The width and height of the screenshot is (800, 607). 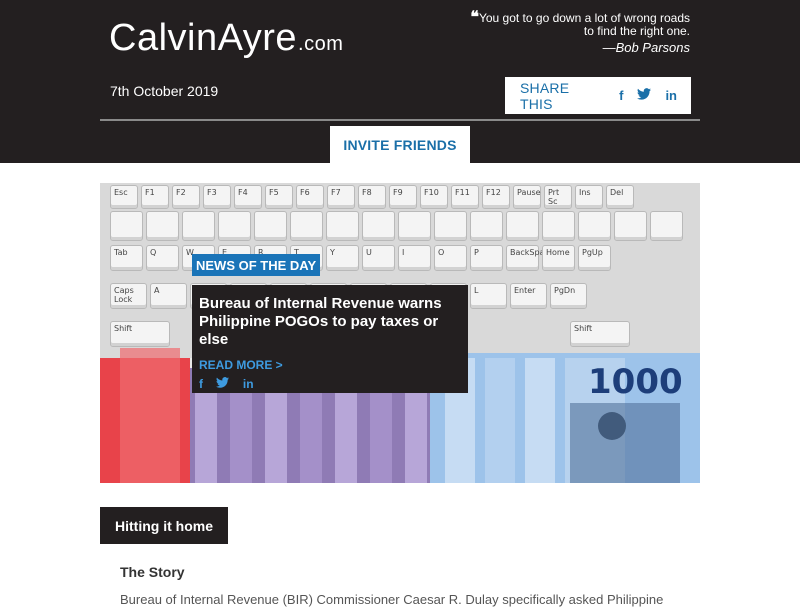 I want to click on keyboard-key: BackSpace, so click(x=530, y=258).